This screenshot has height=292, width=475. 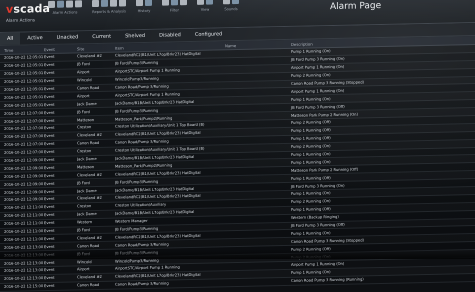 I want to click on tab-current: Current, so click(x=101, y=37).